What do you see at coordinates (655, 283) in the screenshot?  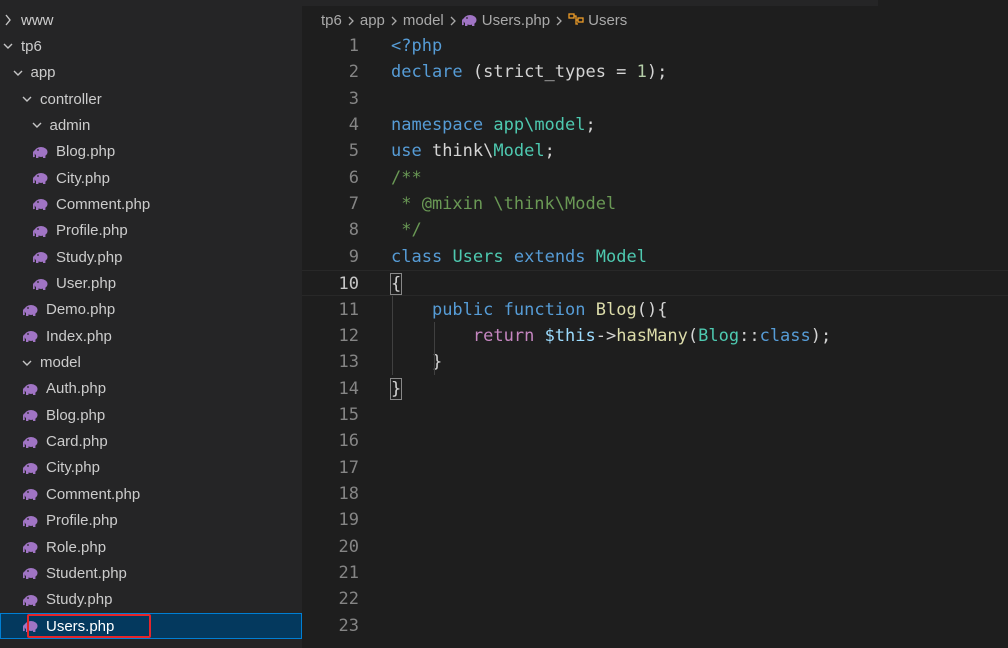 I see `code-line: 10 {` at bounding box center [655, 283].